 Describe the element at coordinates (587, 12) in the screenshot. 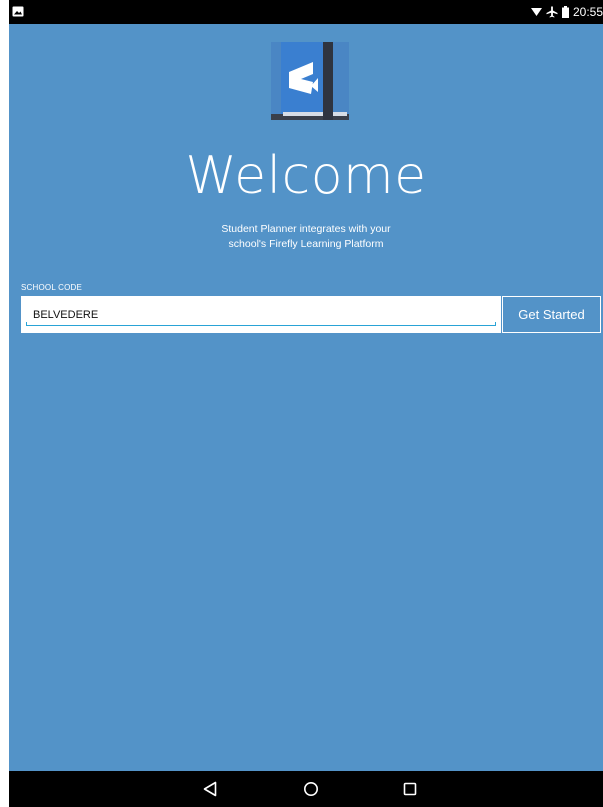

I see `status-time: 20:55` at that location.